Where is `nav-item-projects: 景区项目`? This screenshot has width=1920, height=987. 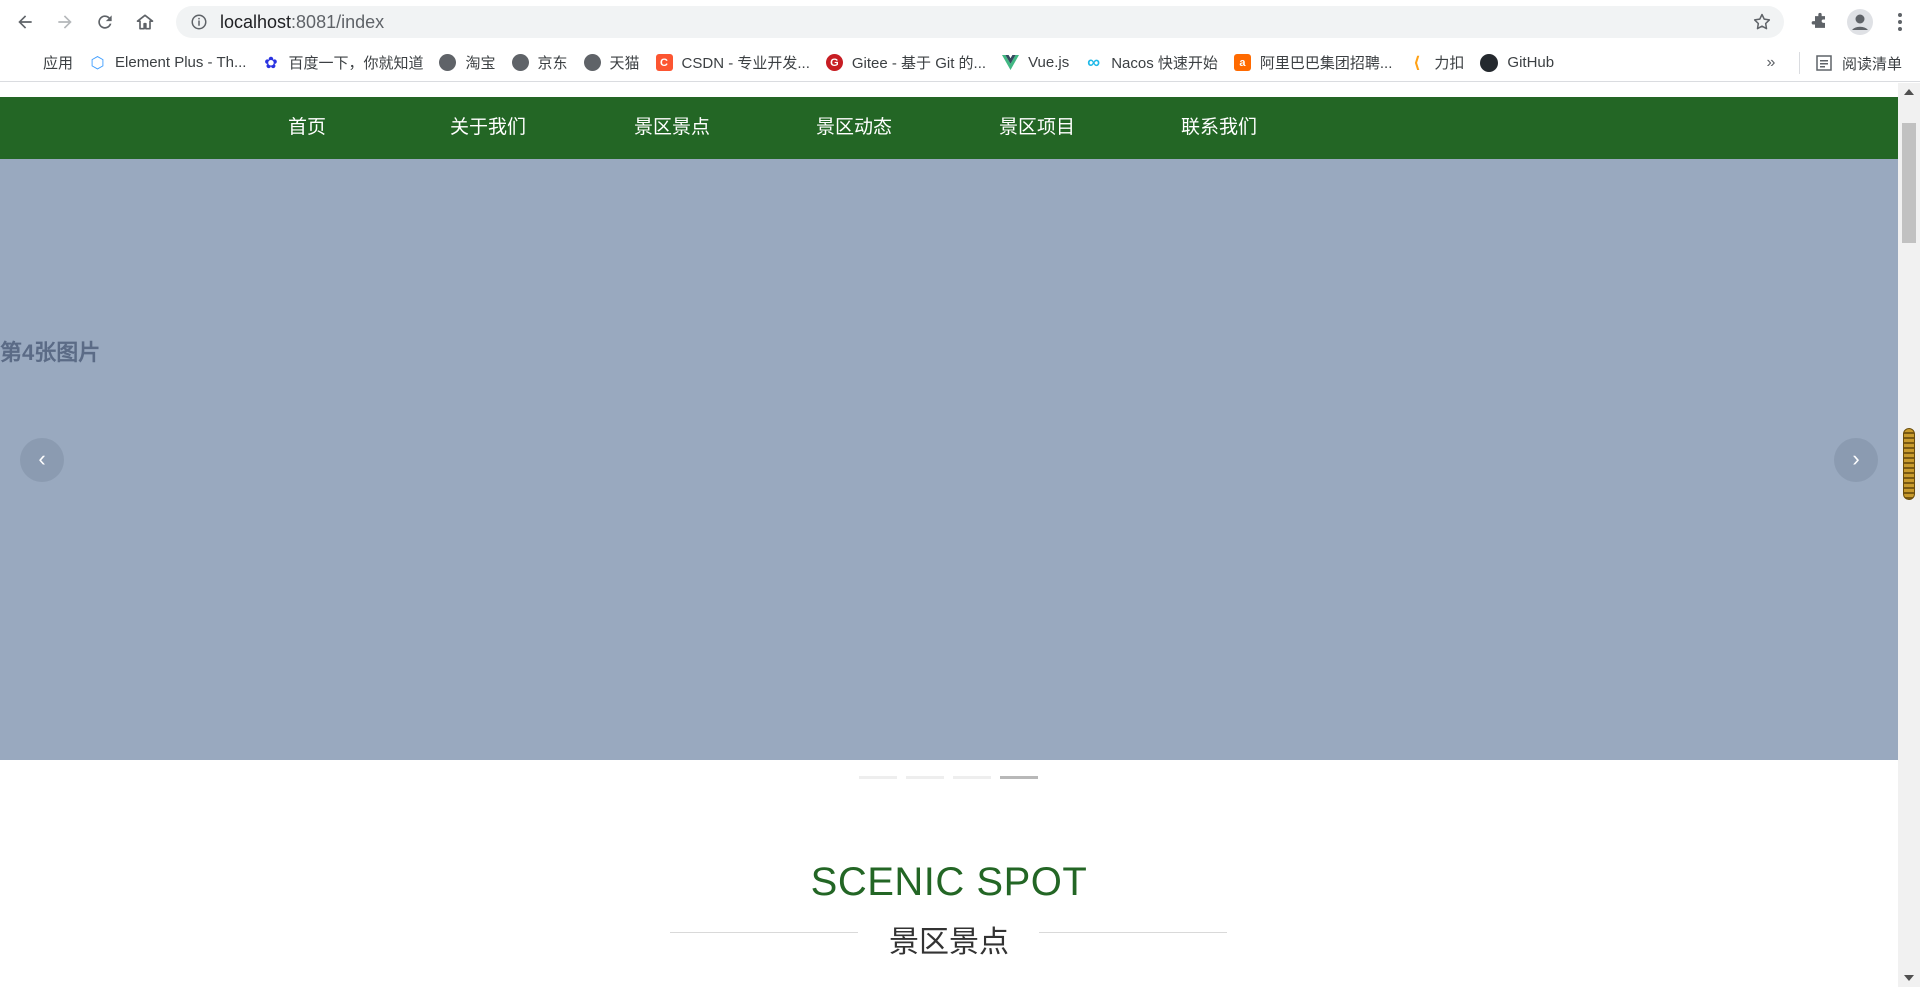
nav-item-projects: 景区项目 is located at coordinates (1037, 128).